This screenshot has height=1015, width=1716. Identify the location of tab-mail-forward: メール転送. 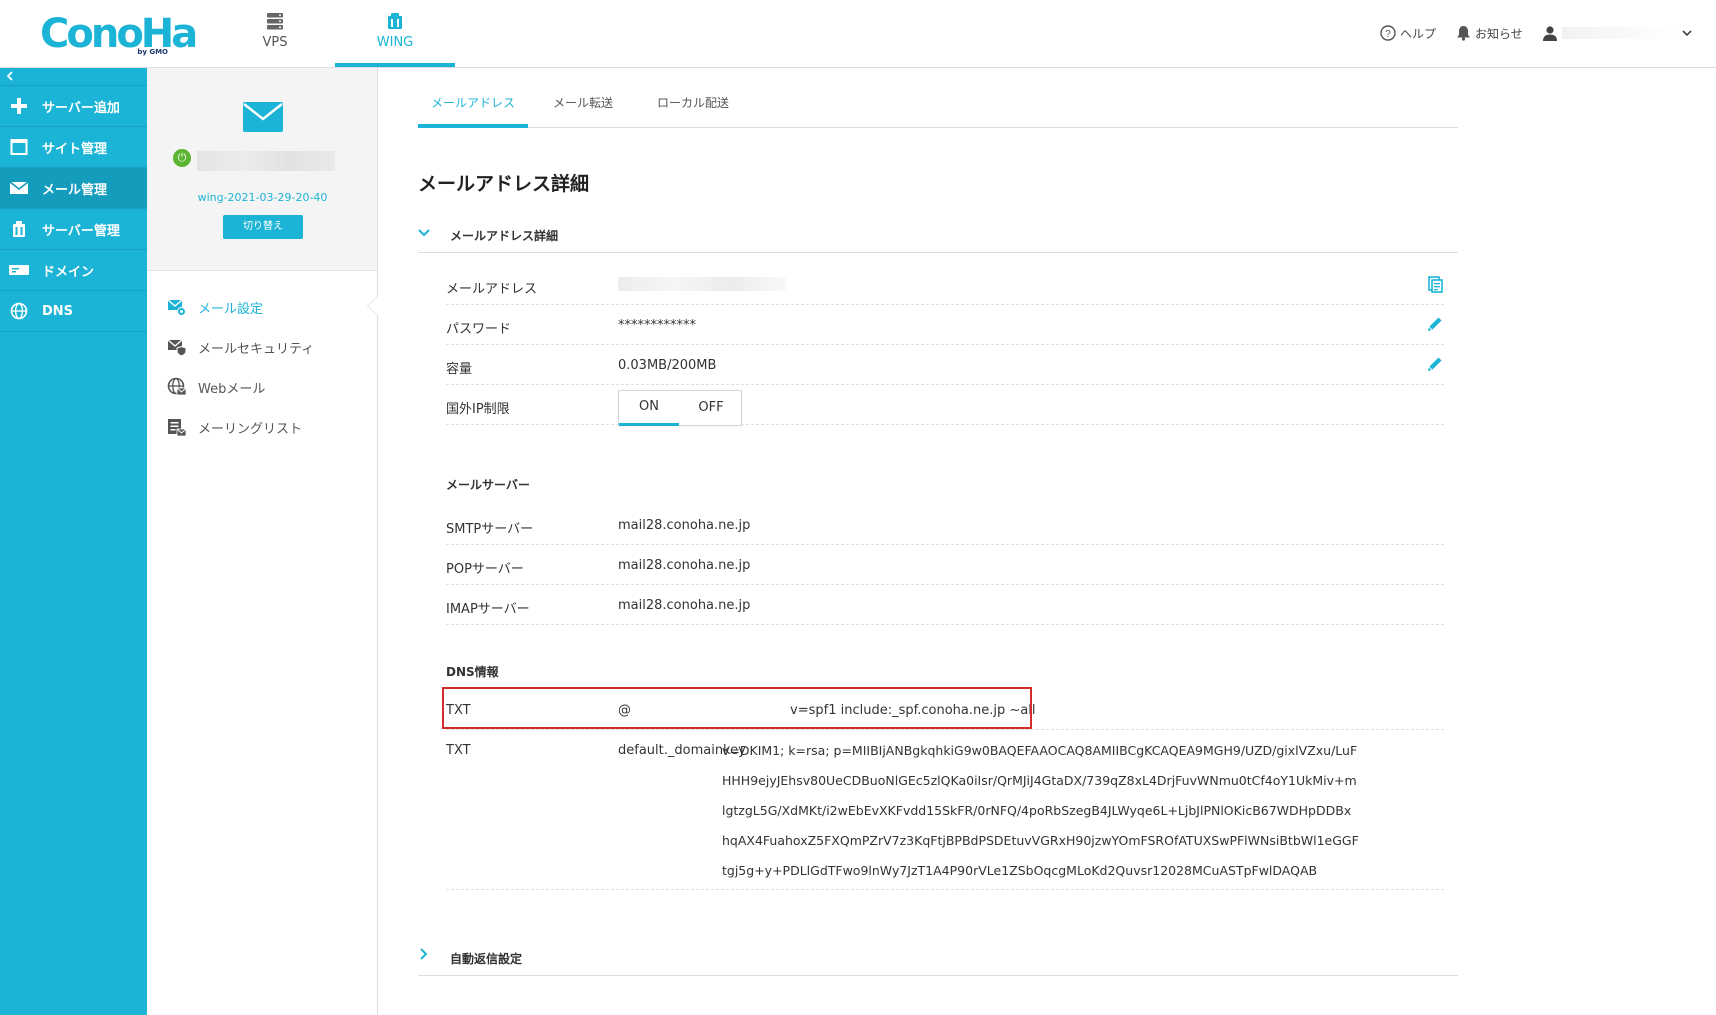
(583, 107).